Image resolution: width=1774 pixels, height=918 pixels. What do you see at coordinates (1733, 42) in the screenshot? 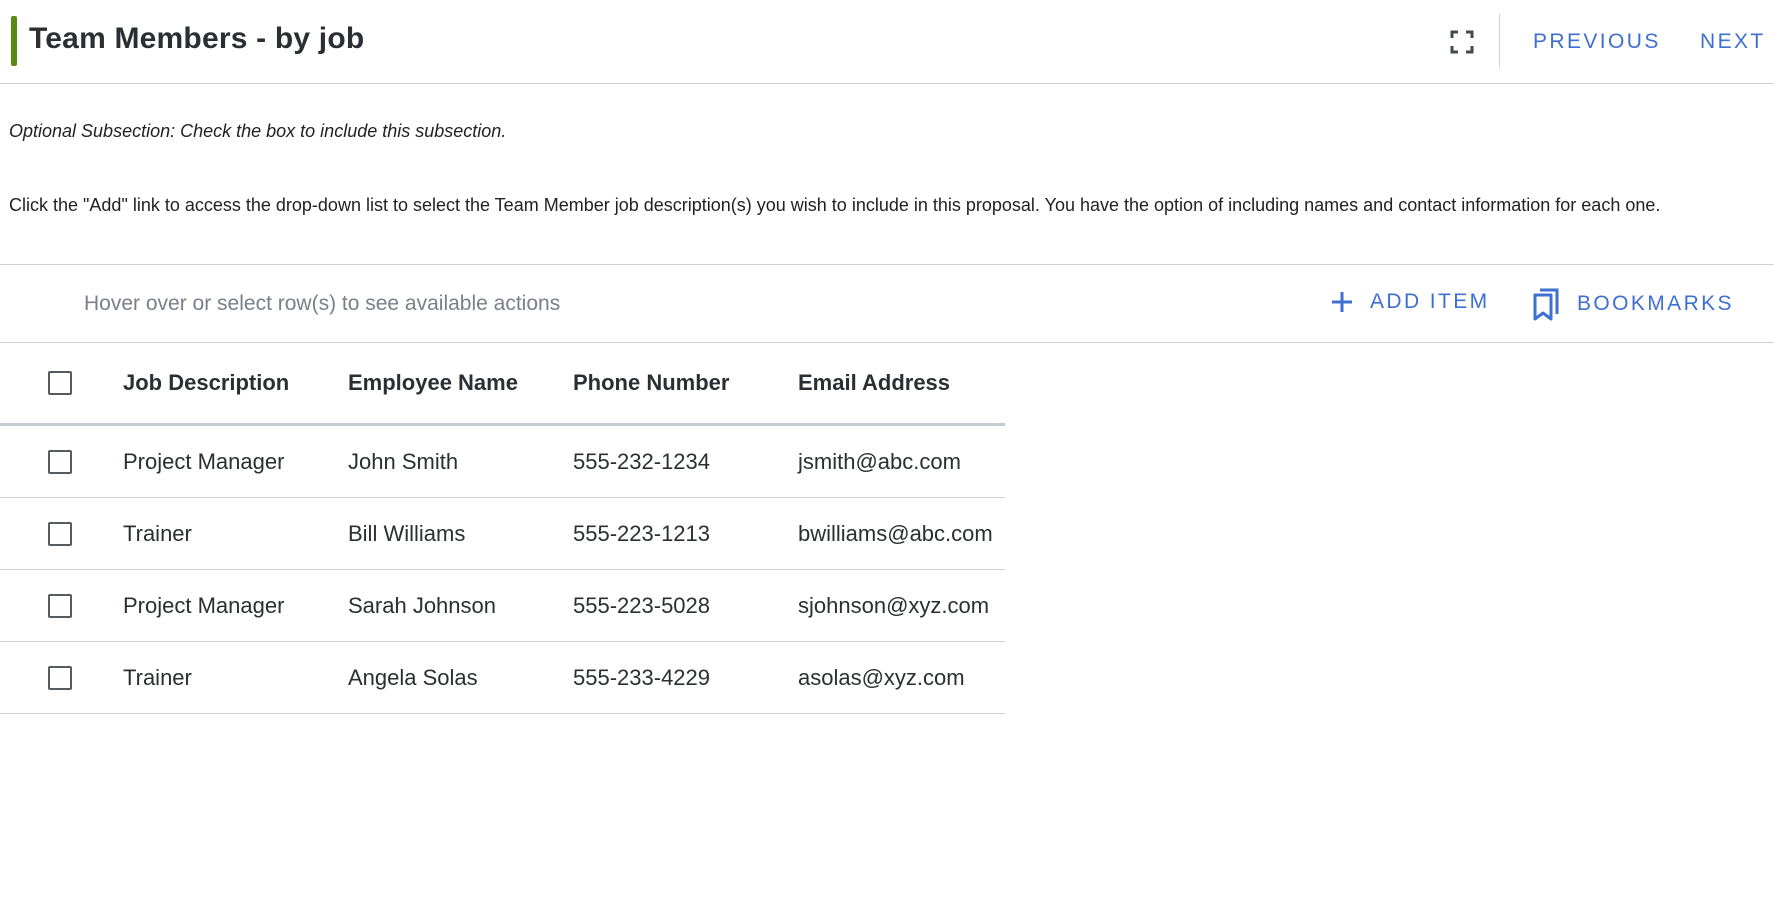
I see `next-button: NEXT` at bounding box center [1733, 42].